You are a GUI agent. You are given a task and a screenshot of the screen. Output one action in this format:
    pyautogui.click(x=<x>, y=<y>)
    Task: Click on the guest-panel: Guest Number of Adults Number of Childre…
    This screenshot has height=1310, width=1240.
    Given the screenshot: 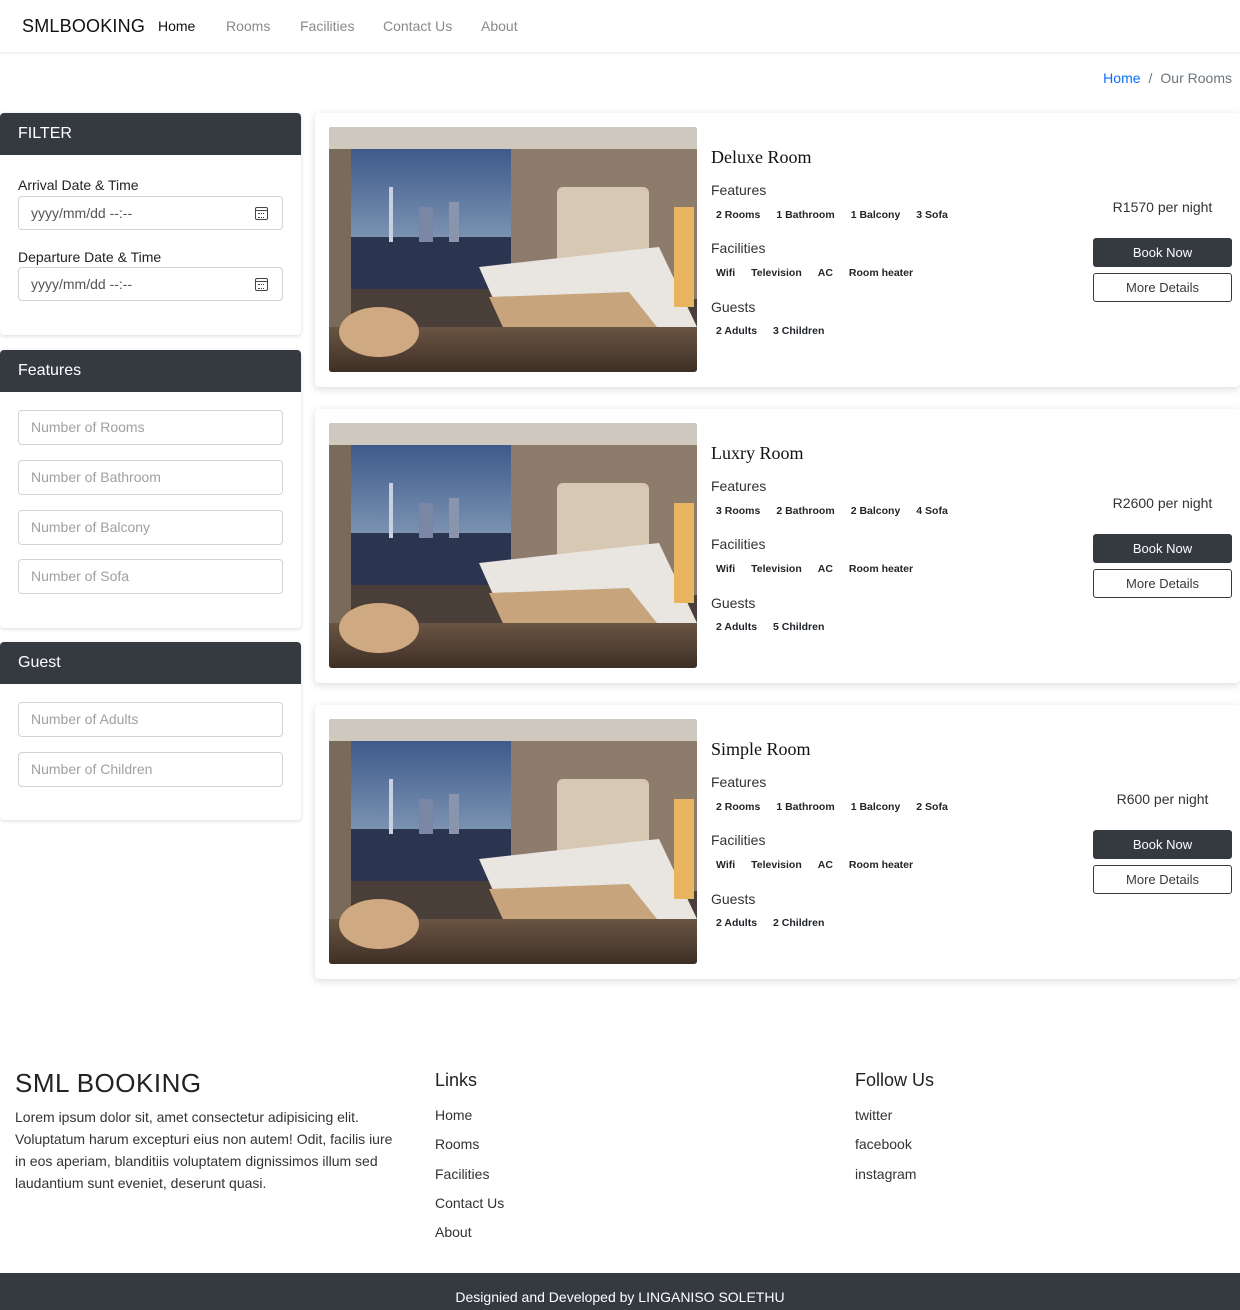 What is the action you would take?
    pyautogui.click(x=150, y=731)
    